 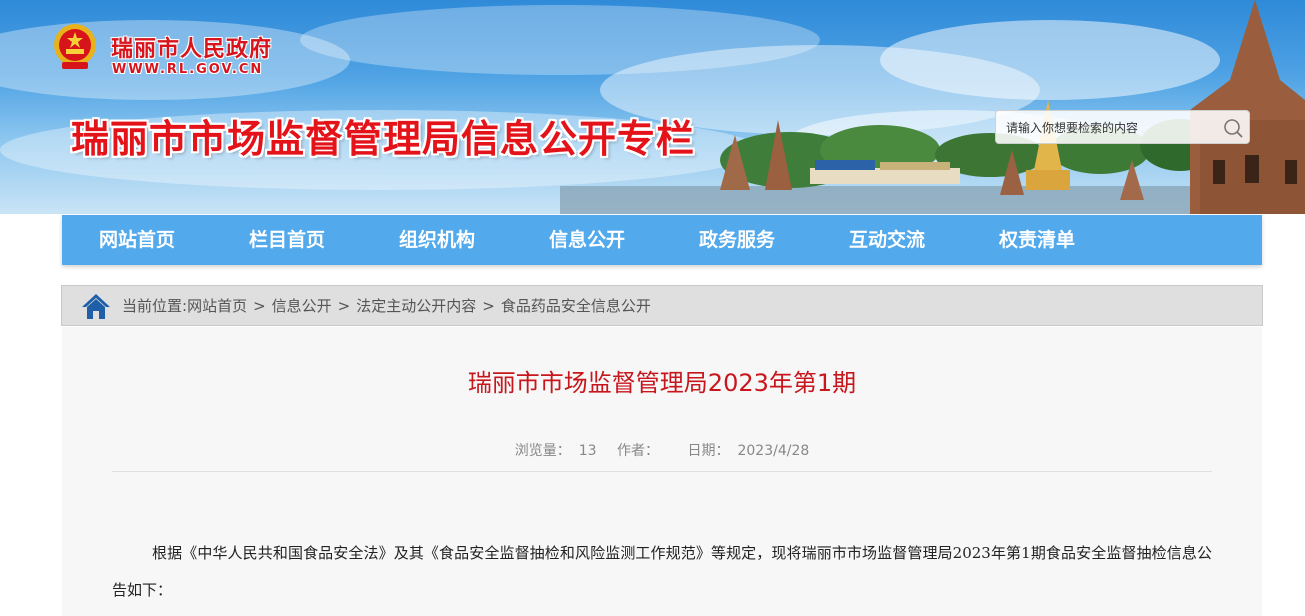 I want to click on breadcrumb-info-disclosure: 信息公开, so click(x=302, y=305).